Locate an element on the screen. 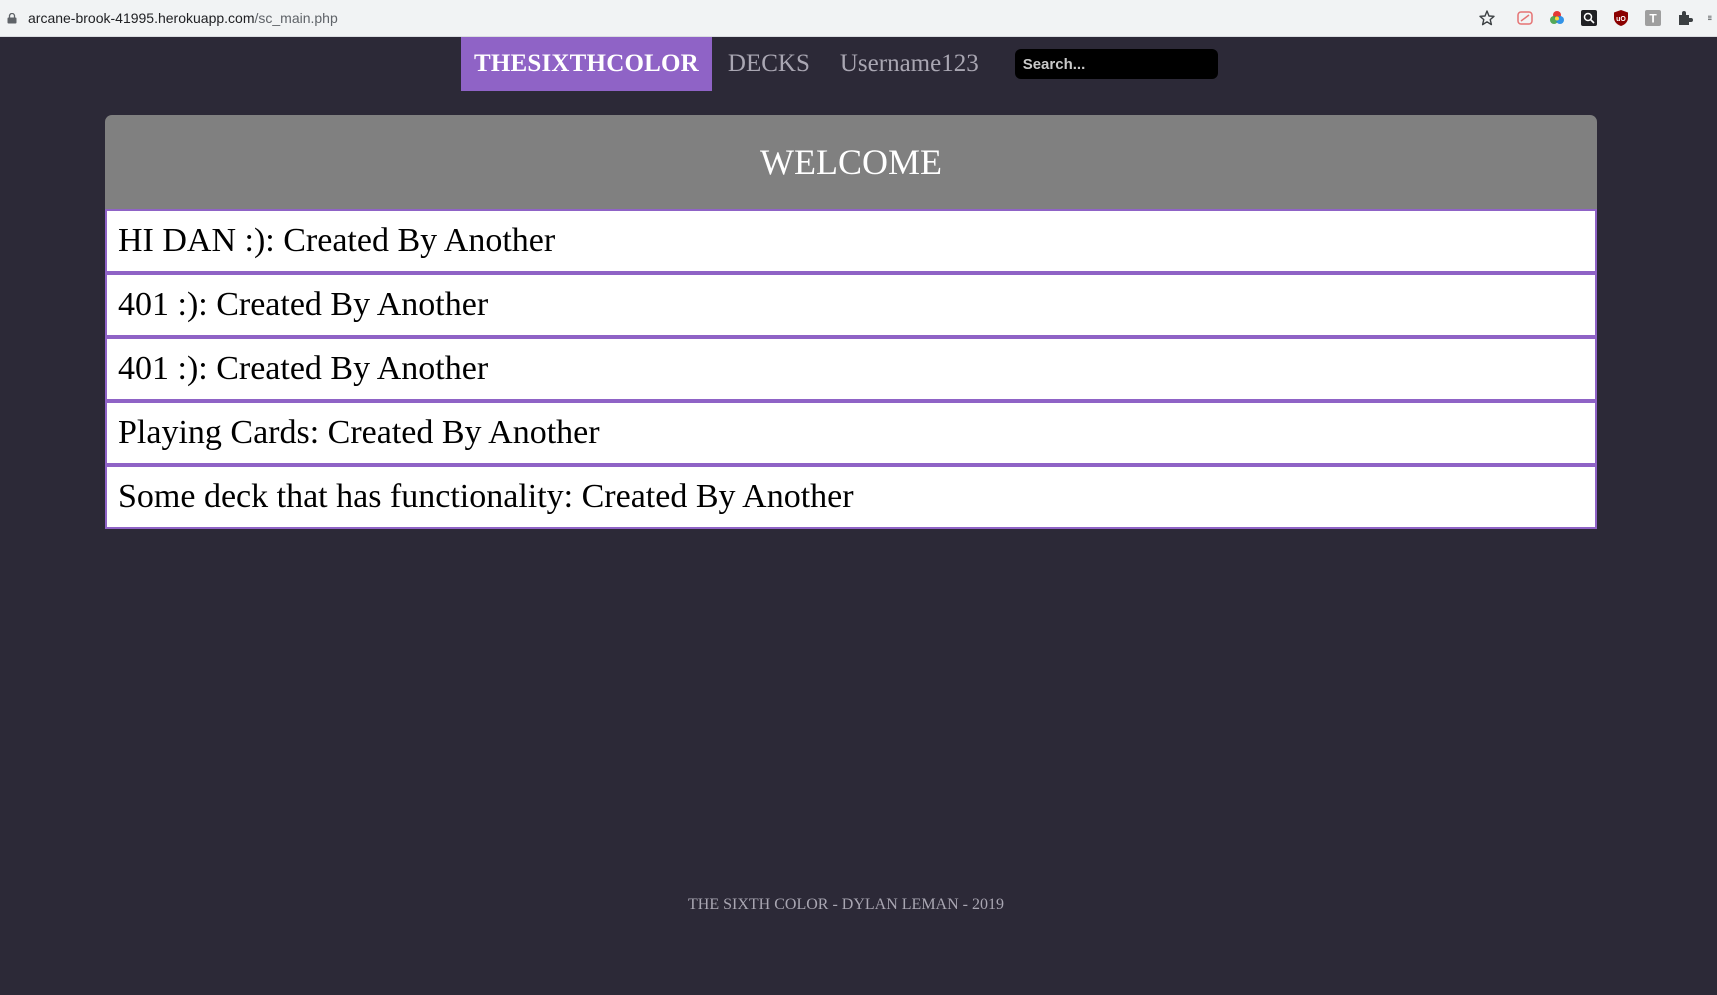  svg-text: T is located at coordinates (1653, 19).